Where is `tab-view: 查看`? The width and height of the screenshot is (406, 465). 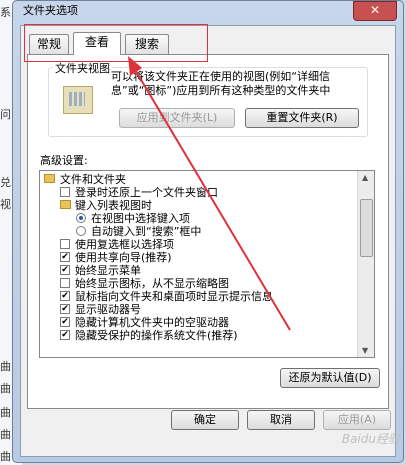 tab-view: 查看 is located at coordinates (97, 43).